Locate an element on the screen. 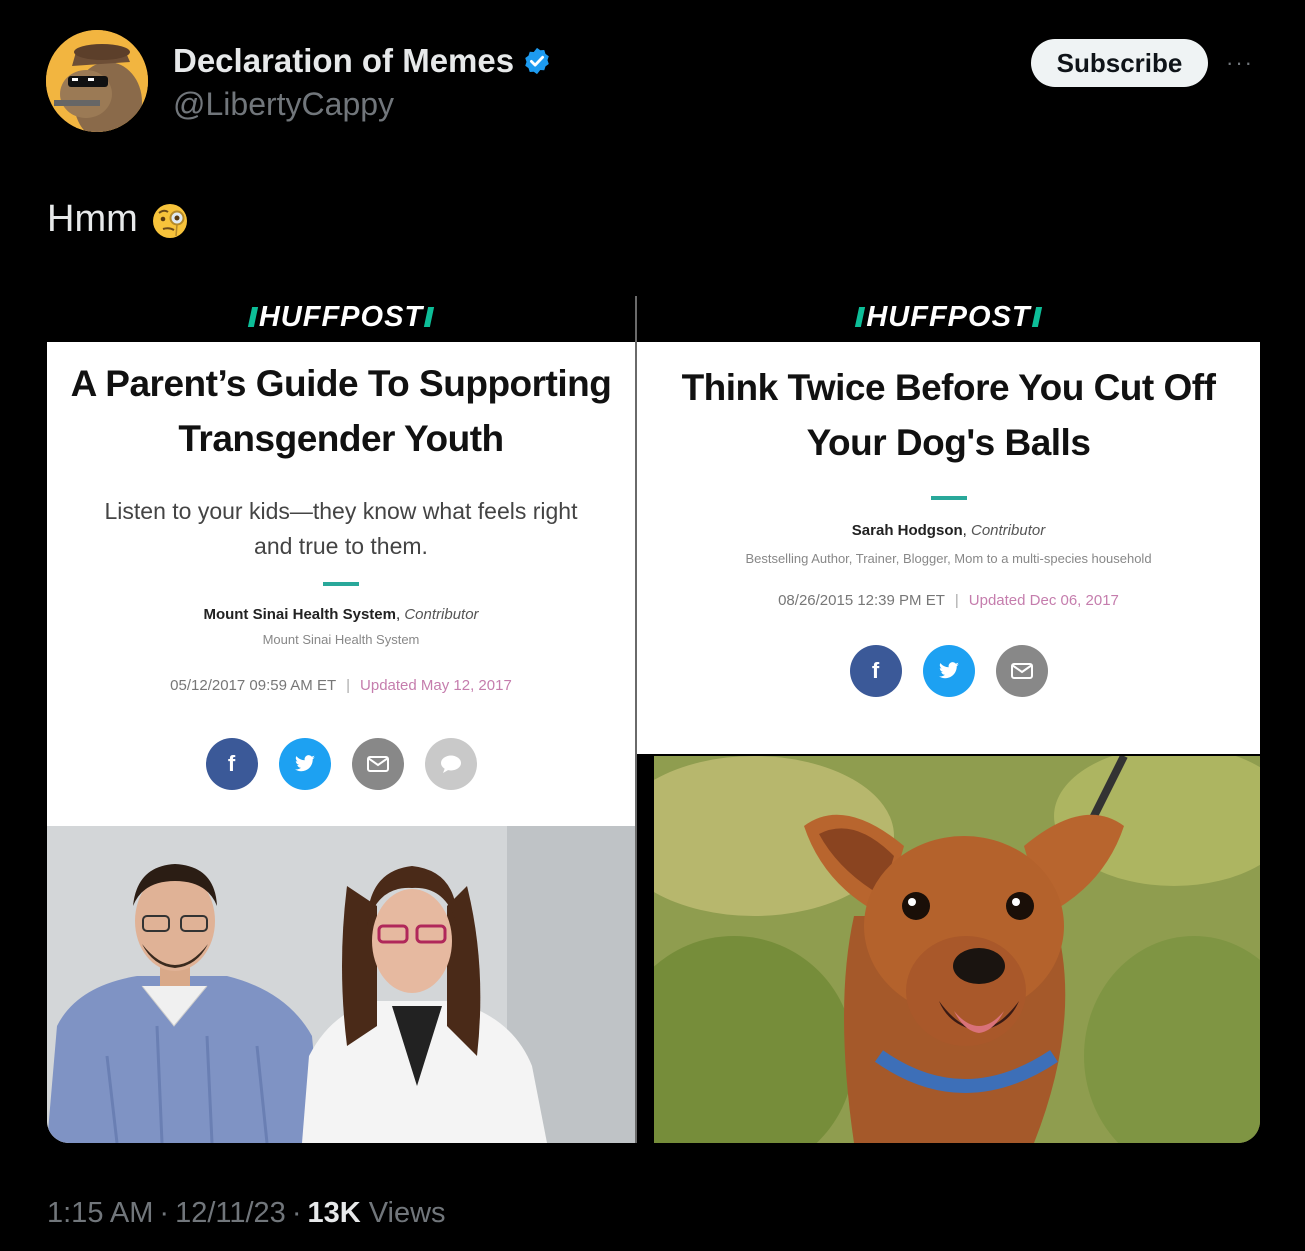 The width and height of the screenshot is (1305, 1251). capybara-avatar-icon is located at coordinates (97, 81).